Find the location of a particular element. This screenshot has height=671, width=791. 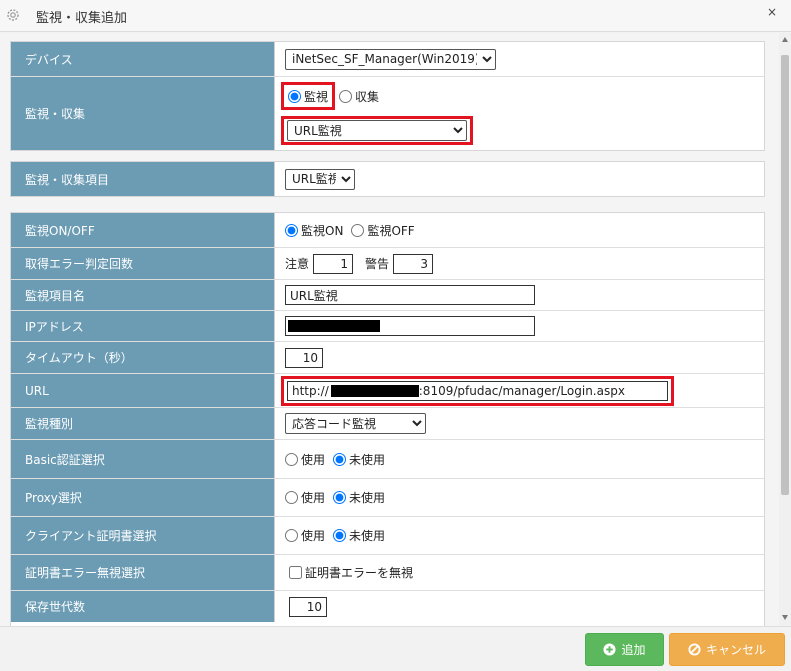

cert-error-row: 証明書エラー無視選択 証明書エラーを無視 is located at coordinates (387, 573).